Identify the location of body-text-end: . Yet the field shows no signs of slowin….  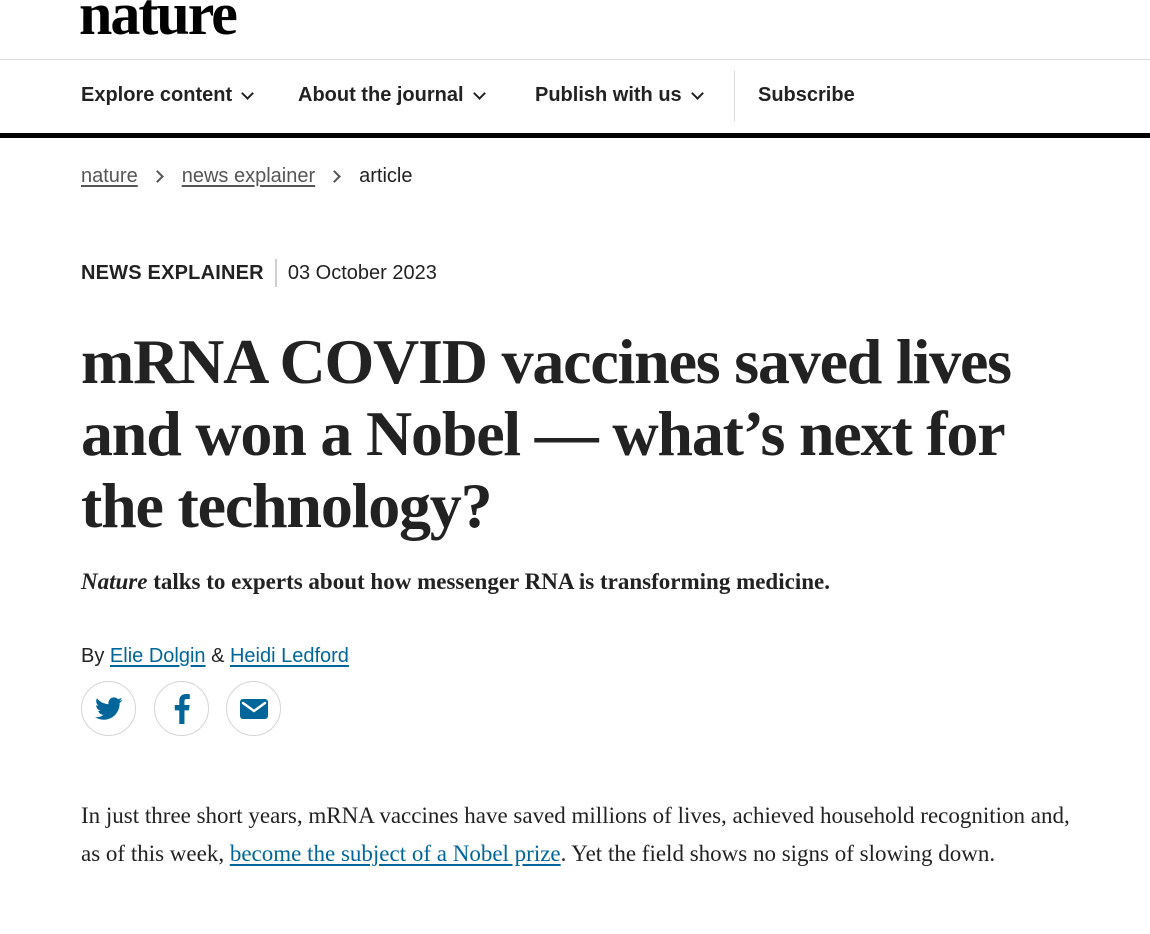
(778, 853).